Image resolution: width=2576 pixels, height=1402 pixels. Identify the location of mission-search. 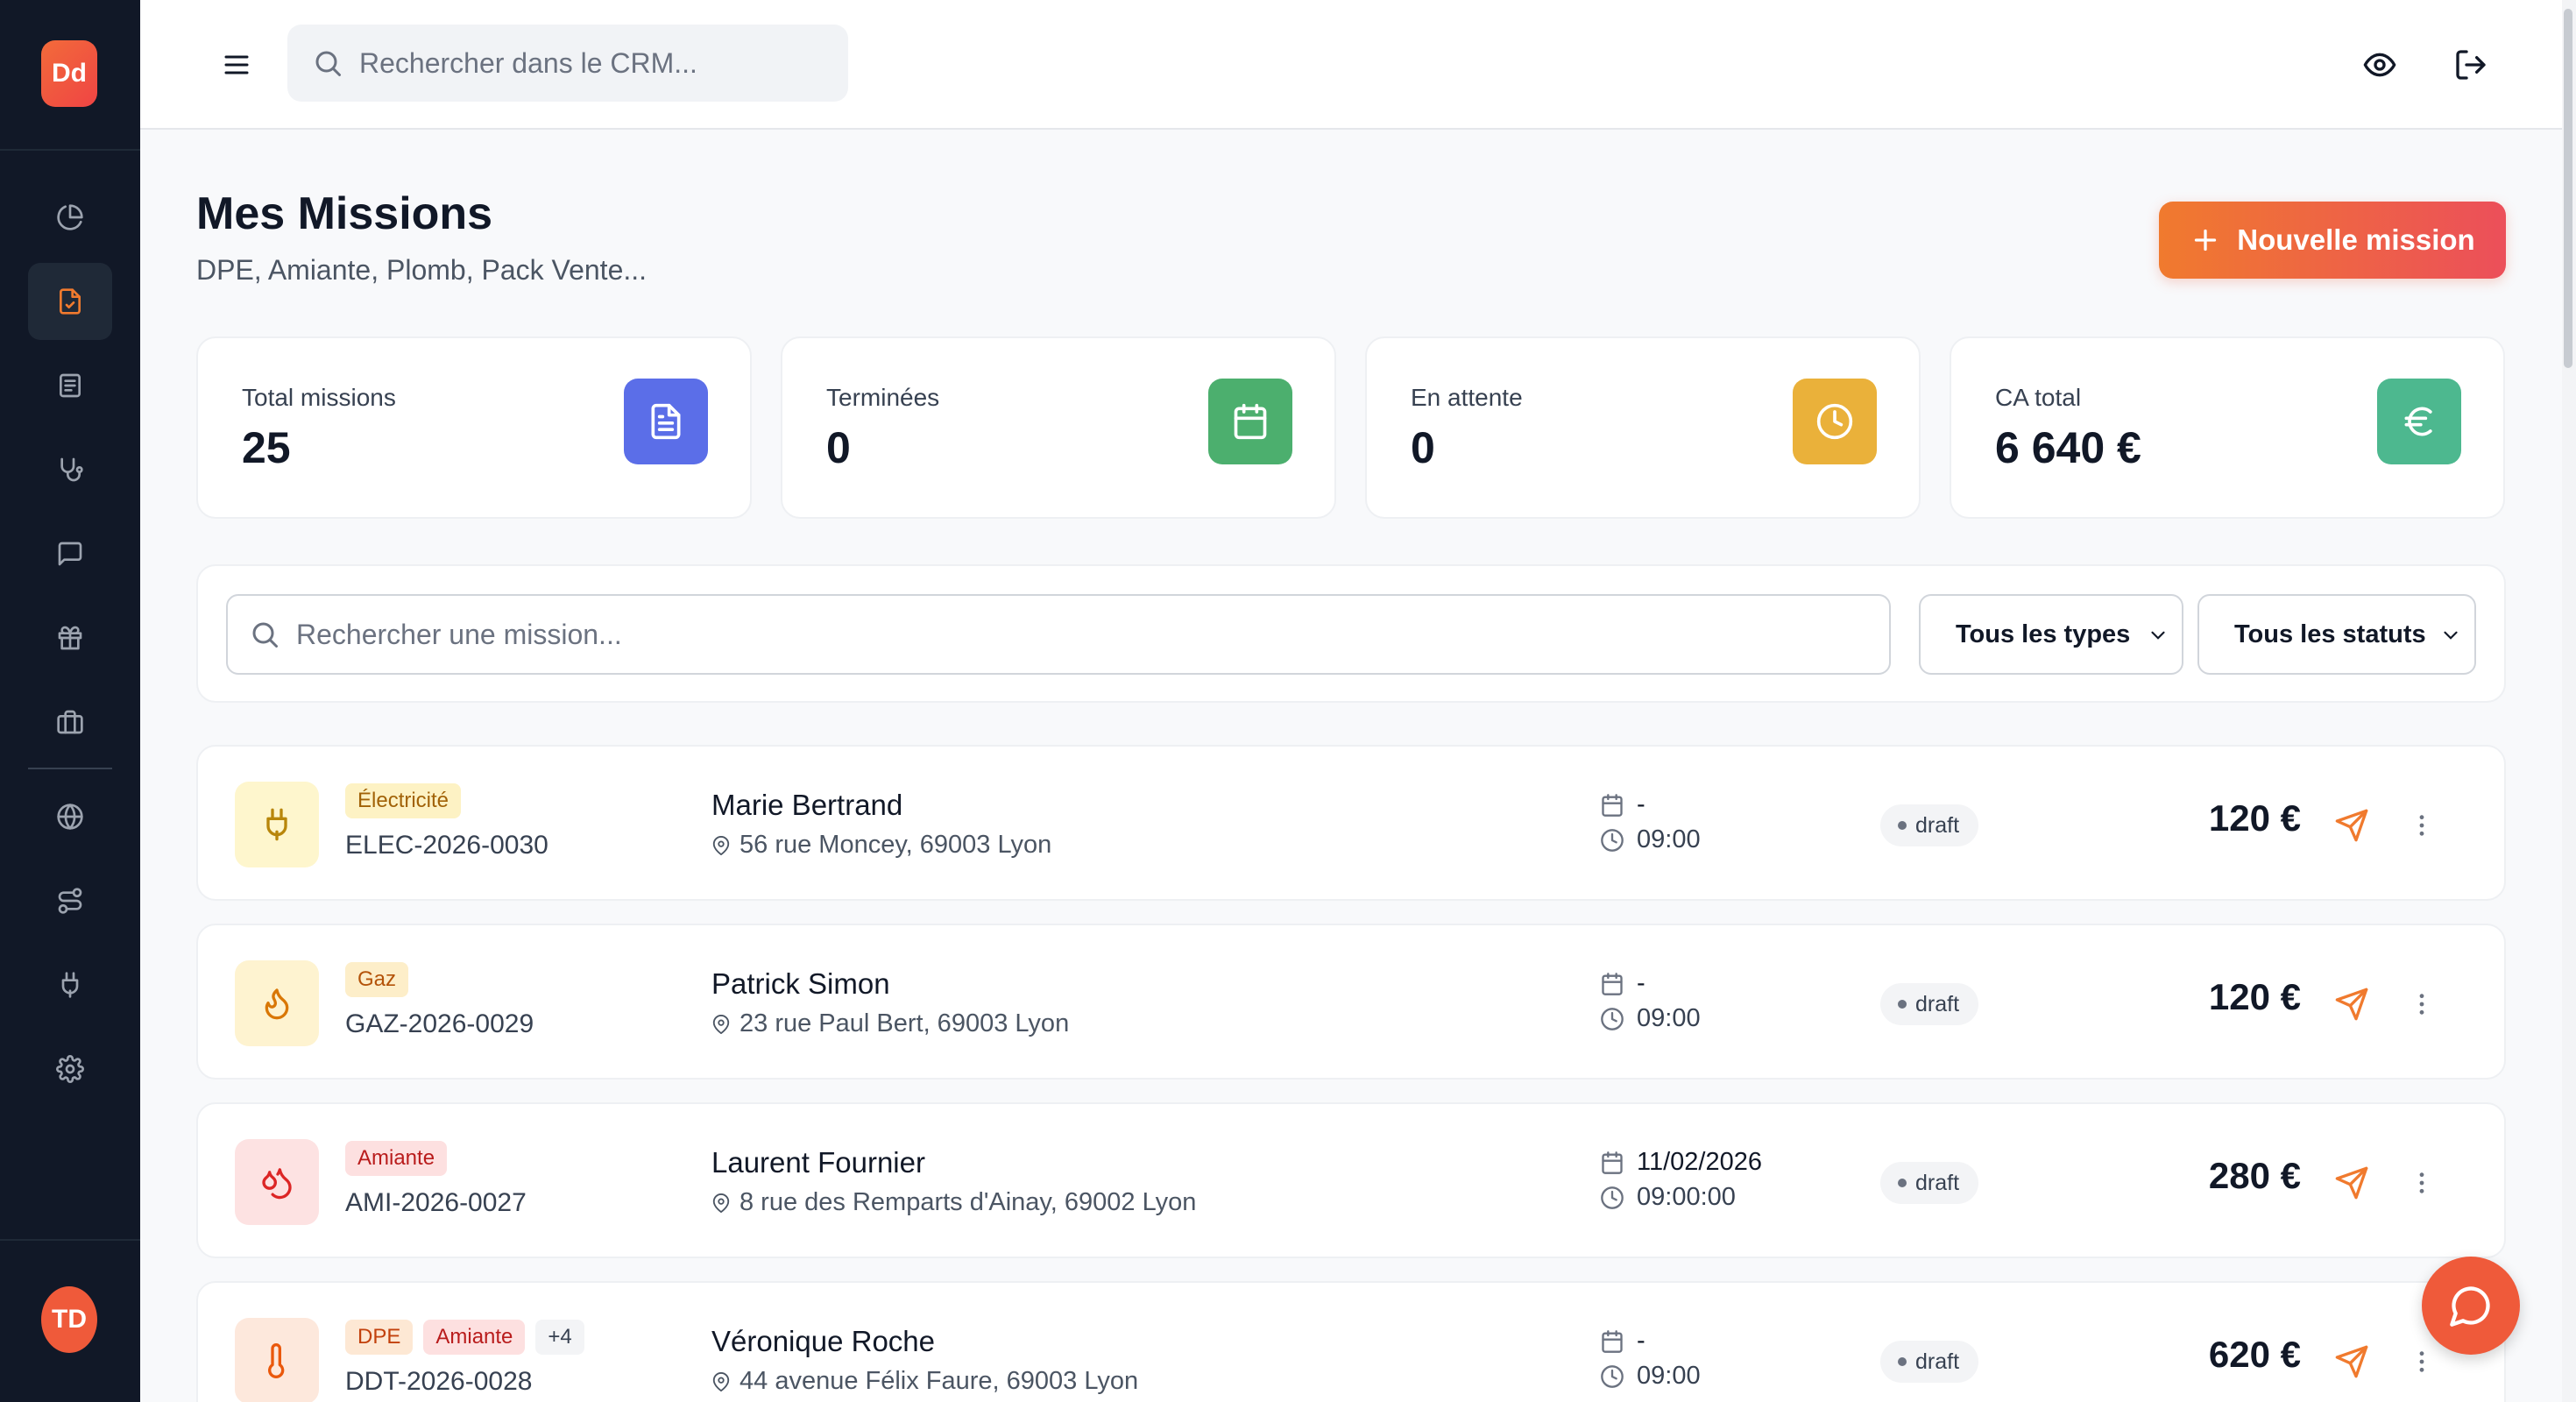
(1058, 634).